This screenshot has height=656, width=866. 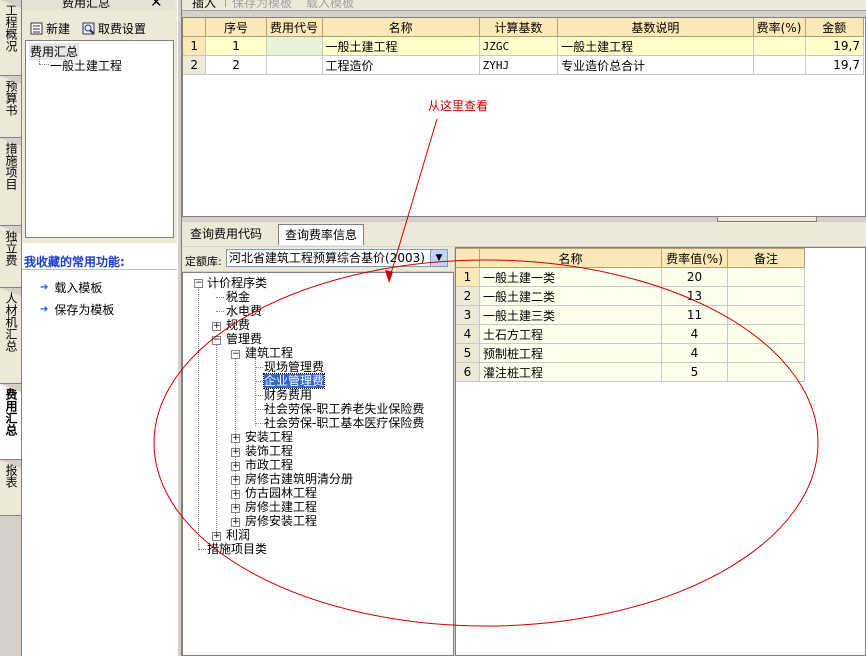 What do you see at coordinates (570, 372) in the screenshot?
I see `cell-name: 灌注桩工程` at bounding box center [570, 372].